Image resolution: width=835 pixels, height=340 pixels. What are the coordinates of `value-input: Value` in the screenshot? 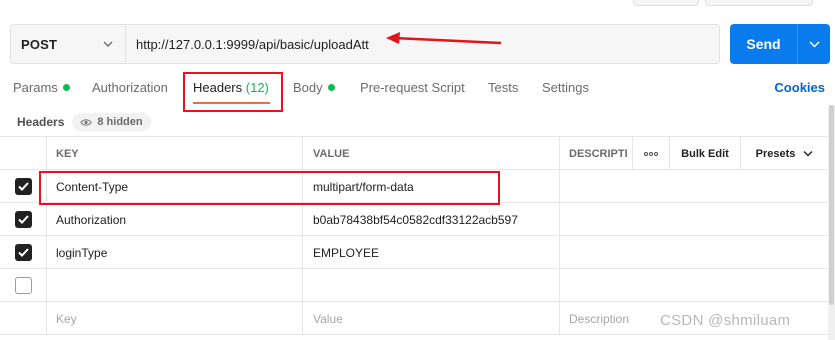 It's located at (430, 318).